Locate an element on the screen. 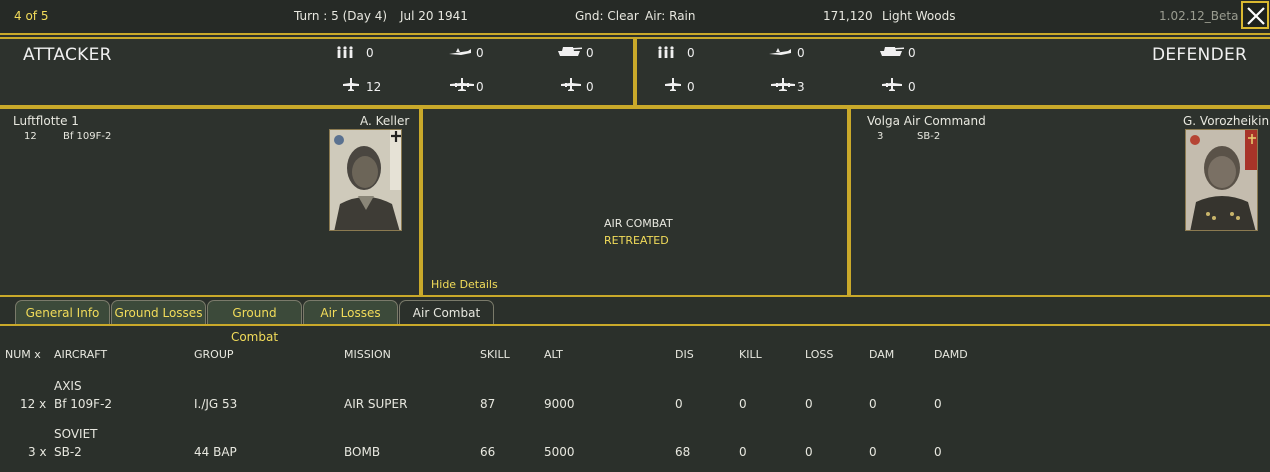  attacker-bomber-count: 0 is located at coordinates (480, 87).